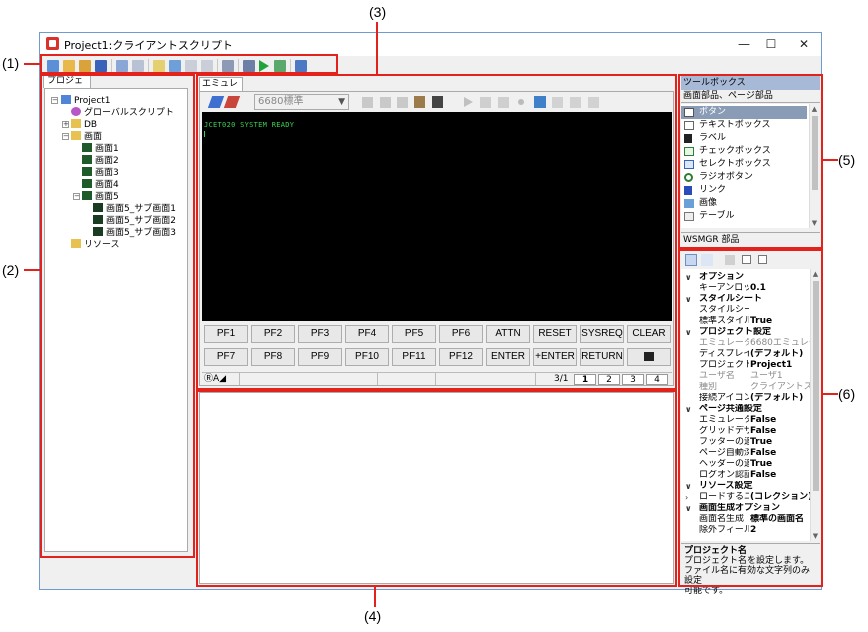 The height and width of the screenshot is (632, 868). I want to click on minimize-button: —, so click(744, 44).